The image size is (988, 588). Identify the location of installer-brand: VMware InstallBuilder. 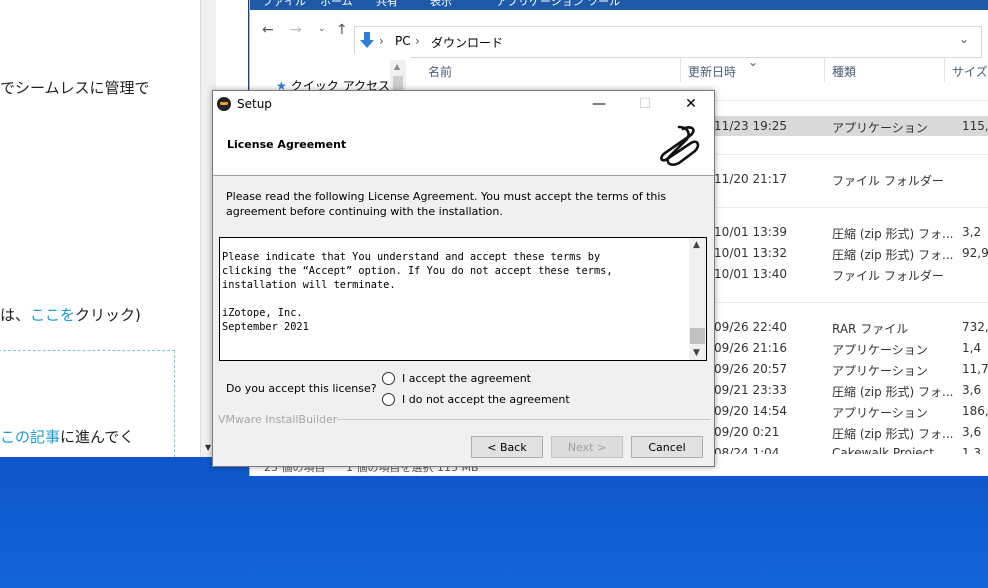
(278, 419).